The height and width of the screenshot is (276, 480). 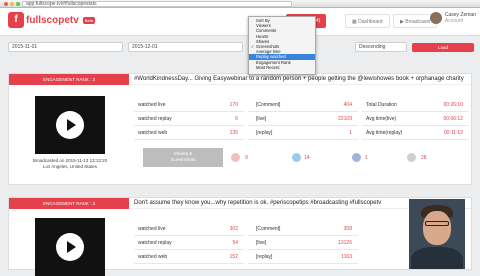 I want to click on stat-label: Avg time(live), so click(x=381, y=119).